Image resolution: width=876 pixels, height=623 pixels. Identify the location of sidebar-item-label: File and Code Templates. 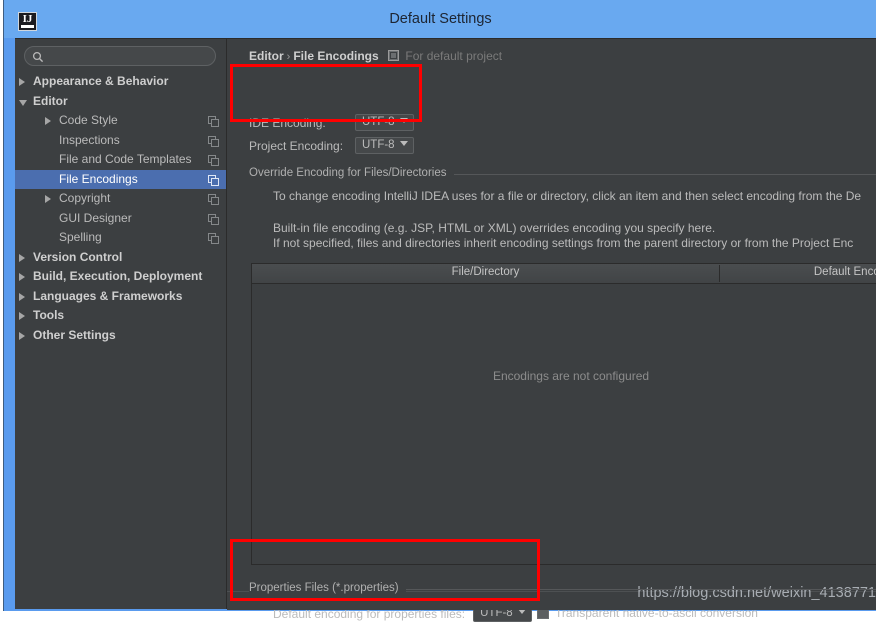
(125, 159).